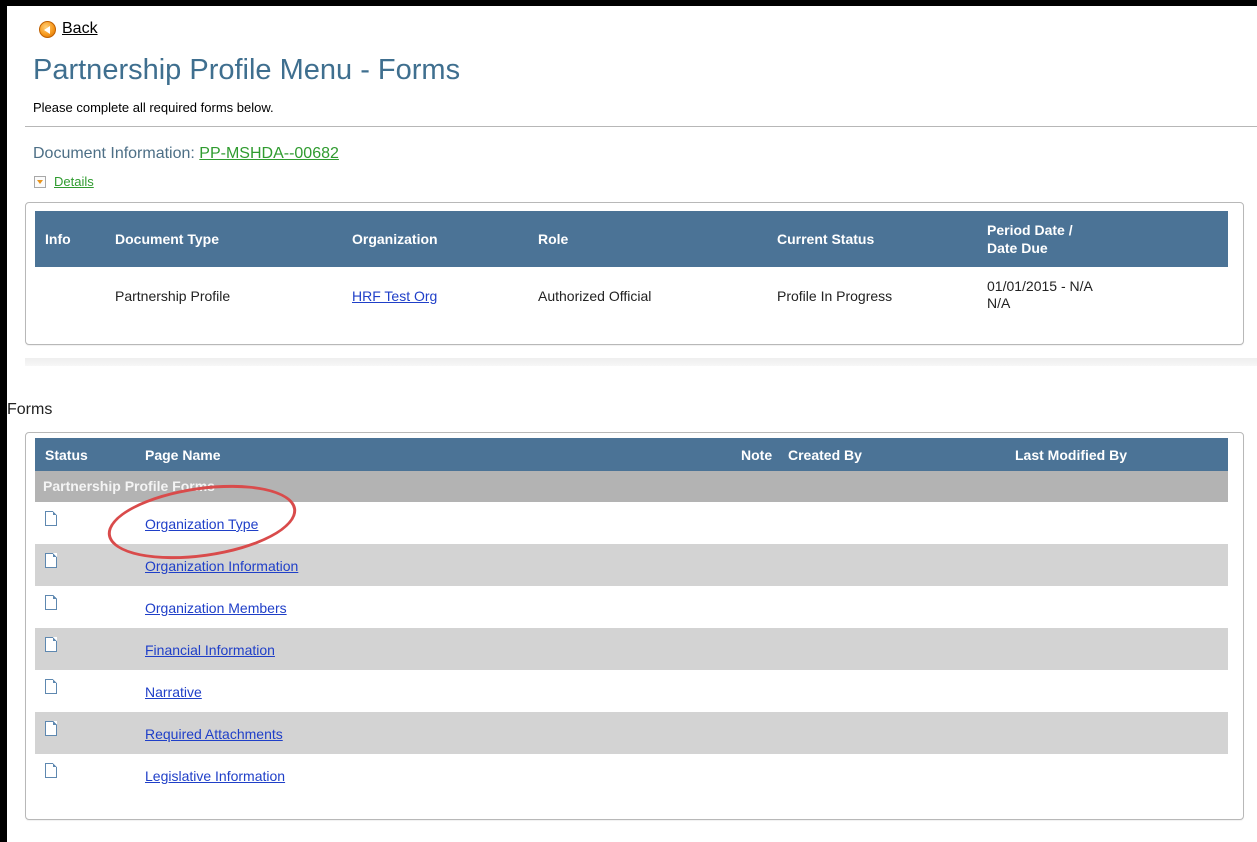 This screenshot has width=1257, height=842. What do you see at coordinates (628, 3) in the screenshot?
I see `frame-border-top` at bounding box center [628, 3].